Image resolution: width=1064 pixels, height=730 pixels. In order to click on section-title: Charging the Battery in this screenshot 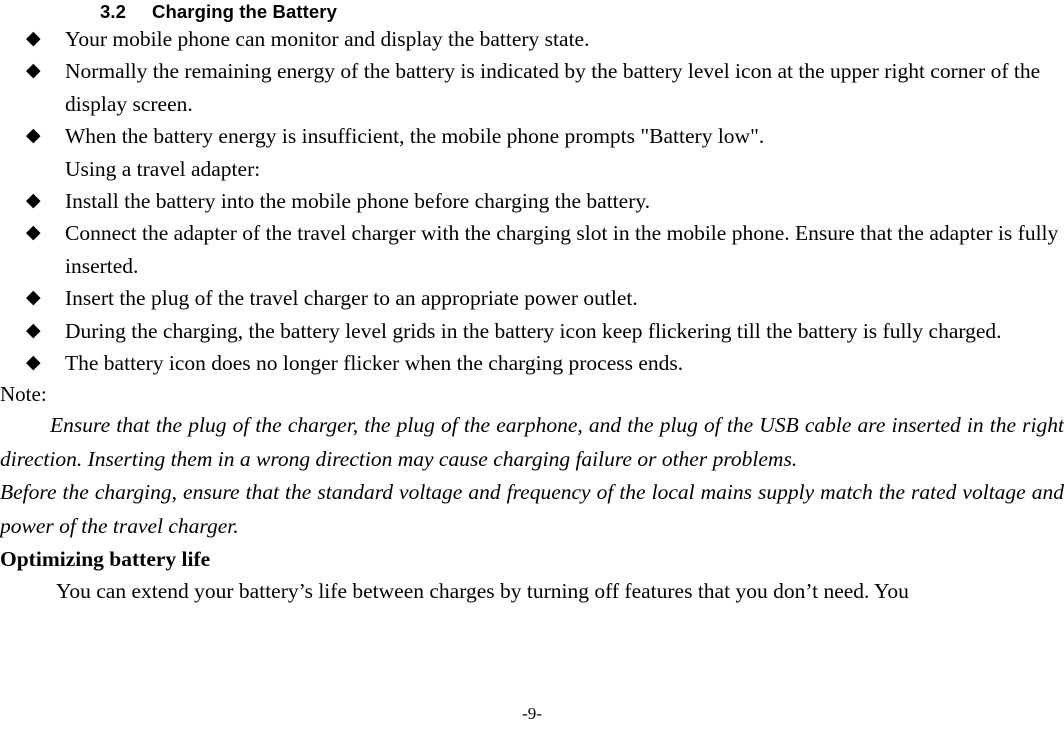, I will do `click(244, 11)`.